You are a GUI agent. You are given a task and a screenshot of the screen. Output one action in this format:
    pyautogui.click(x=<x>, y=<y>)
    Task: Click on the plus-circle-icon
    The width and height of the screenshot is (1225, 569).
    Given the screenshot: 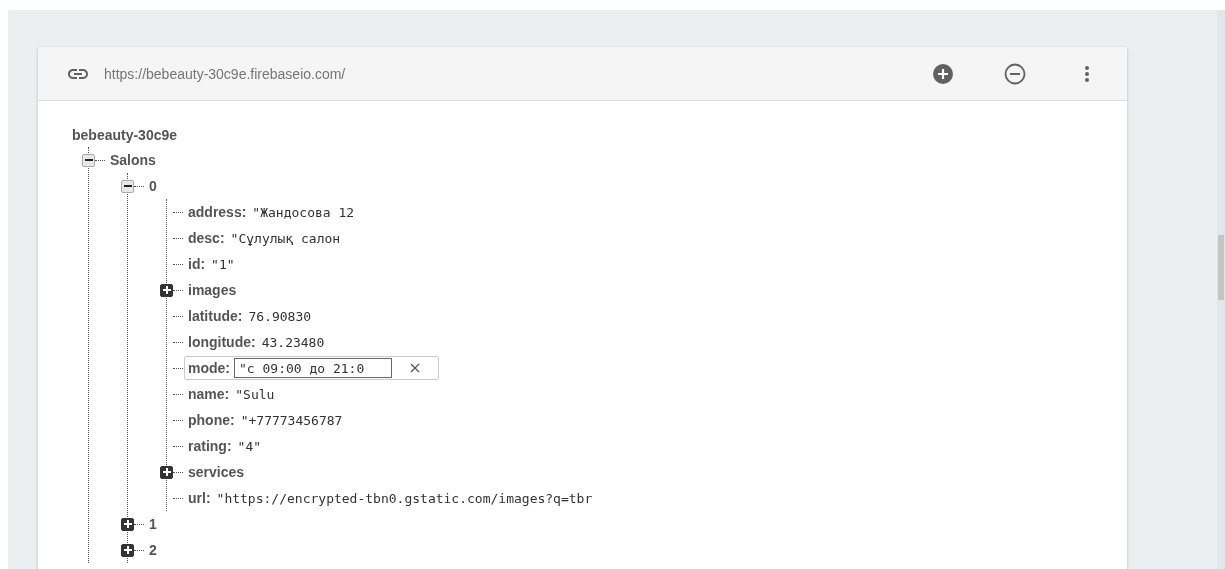 What is the action you would take?
    pyautogui.click(x=943, y=73)
    